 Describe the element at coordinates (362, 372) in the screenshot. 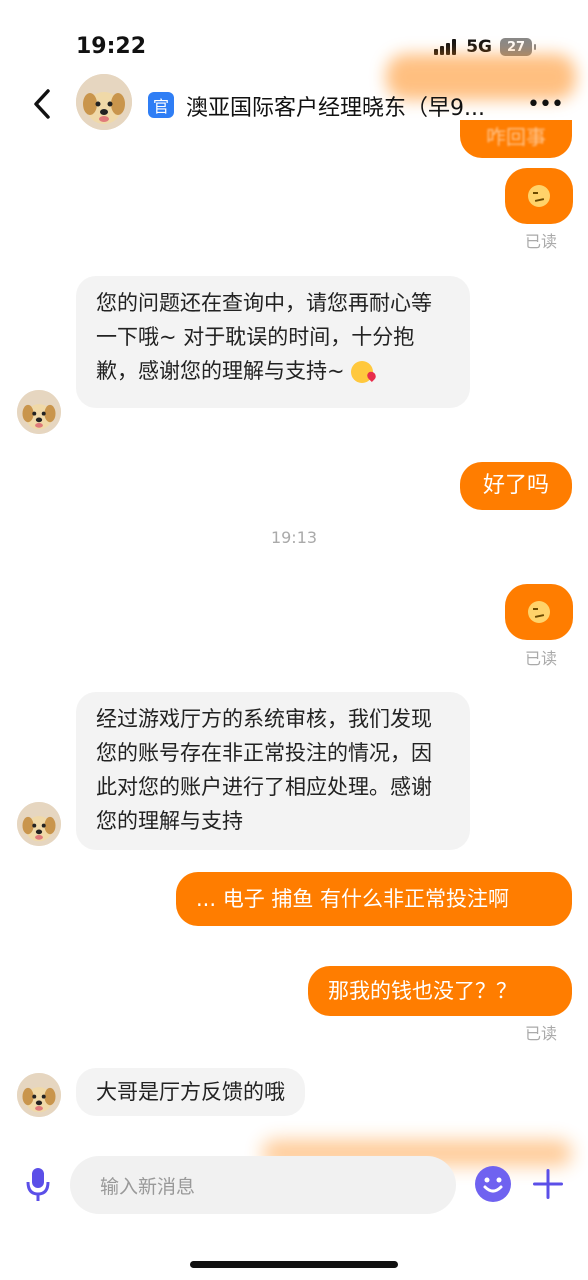

I see `kiss-emoji-icon` at that location.